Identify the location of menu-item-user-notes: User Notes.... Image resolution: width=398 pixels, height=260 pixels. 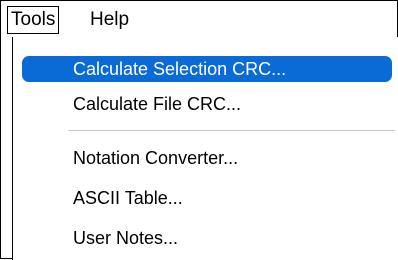
(207, 238).